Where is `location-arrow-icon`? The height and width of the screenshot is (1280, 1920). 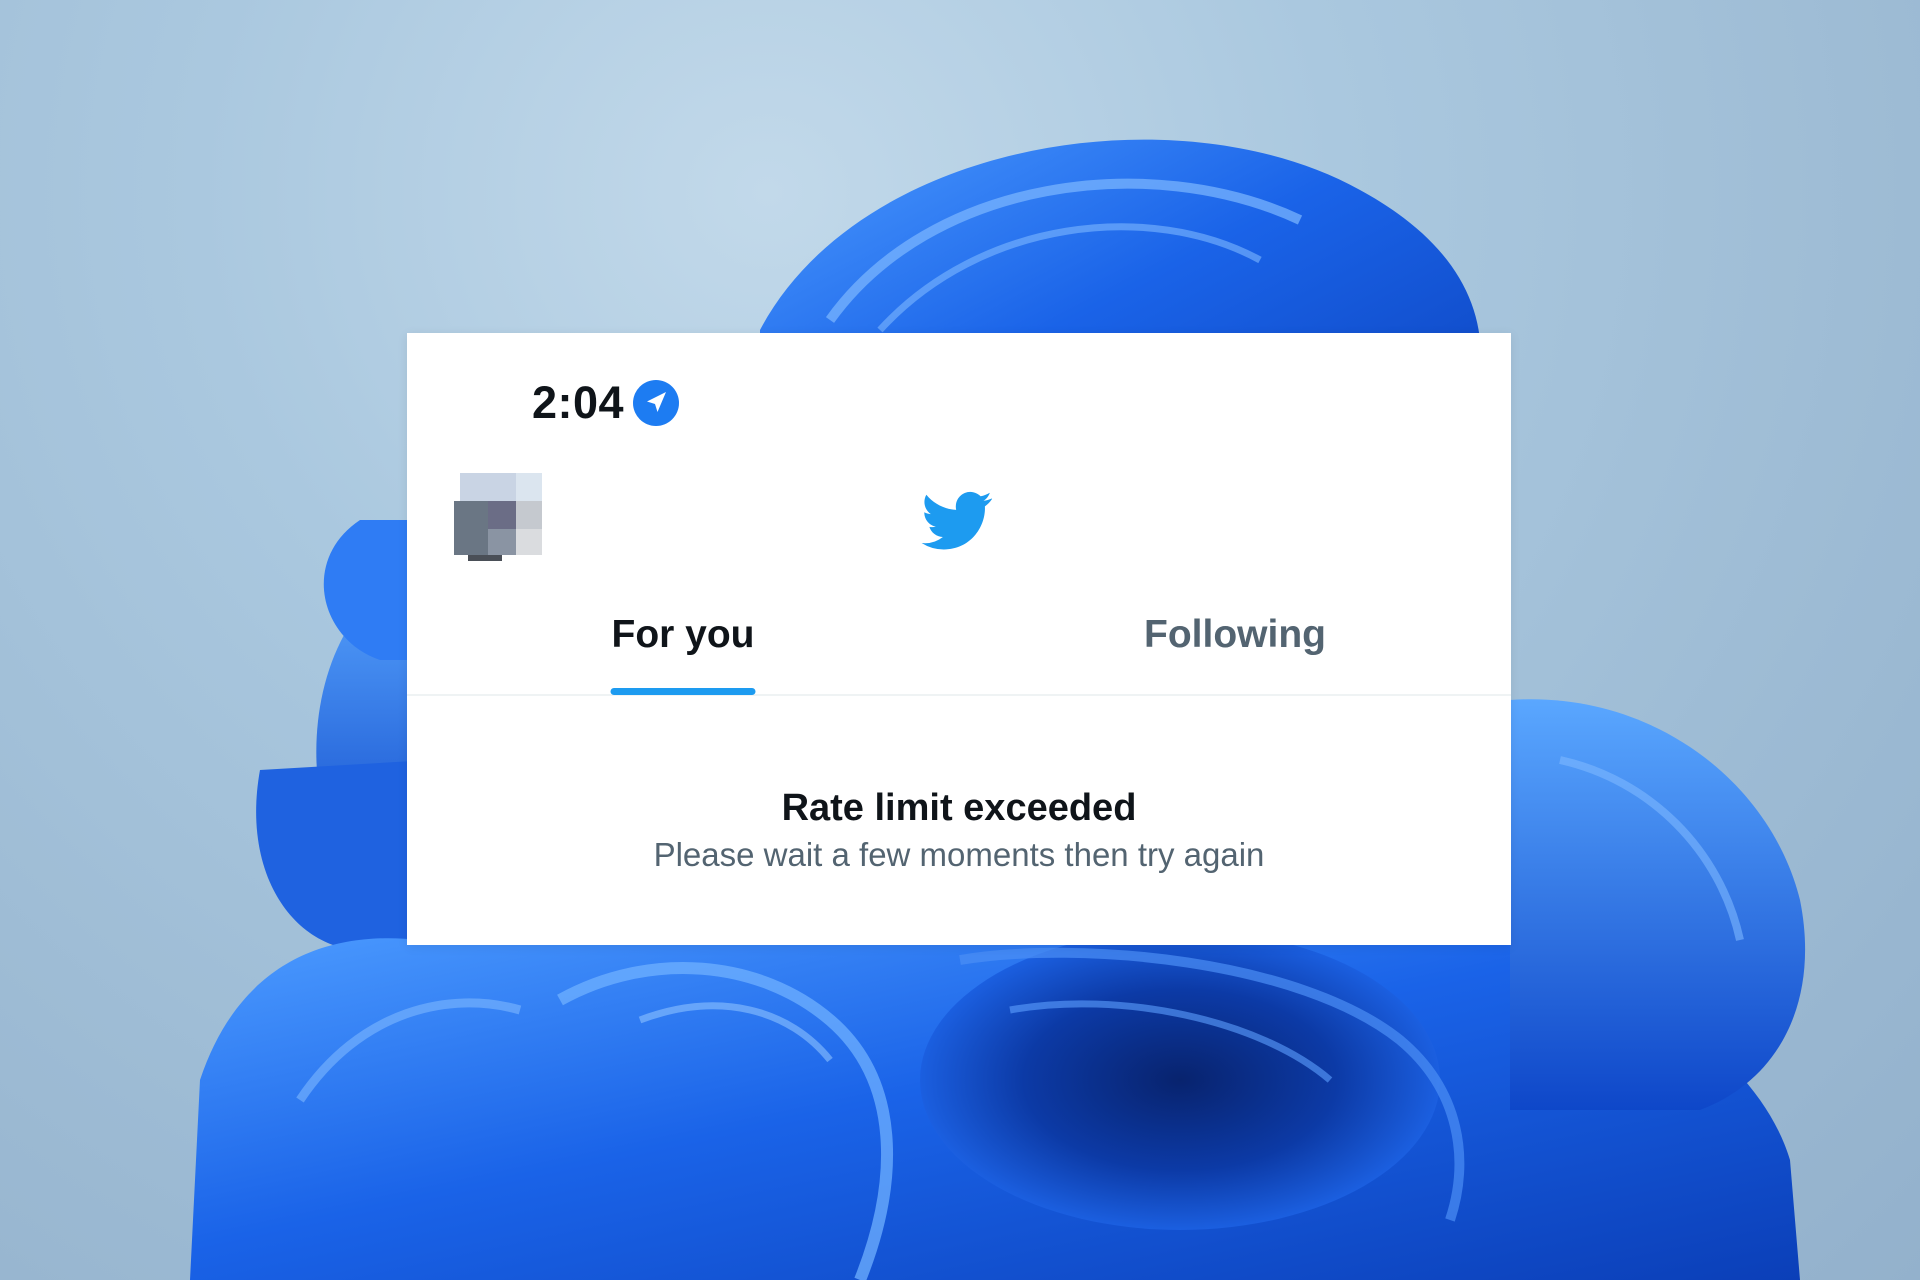 location-arrow-icon is located at coordinates (656, 403).